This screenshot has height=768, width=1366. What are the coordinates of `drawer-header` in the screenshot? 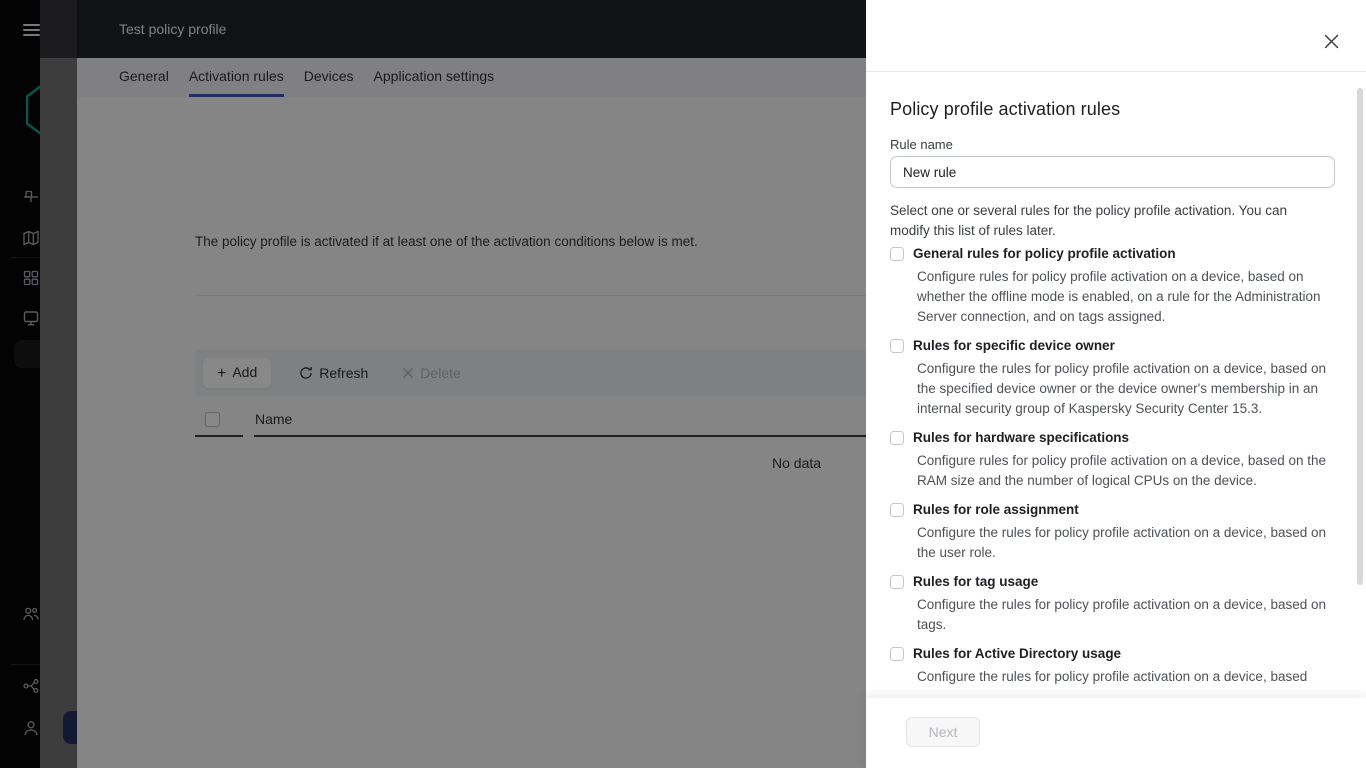 It's located at (1116, 36).